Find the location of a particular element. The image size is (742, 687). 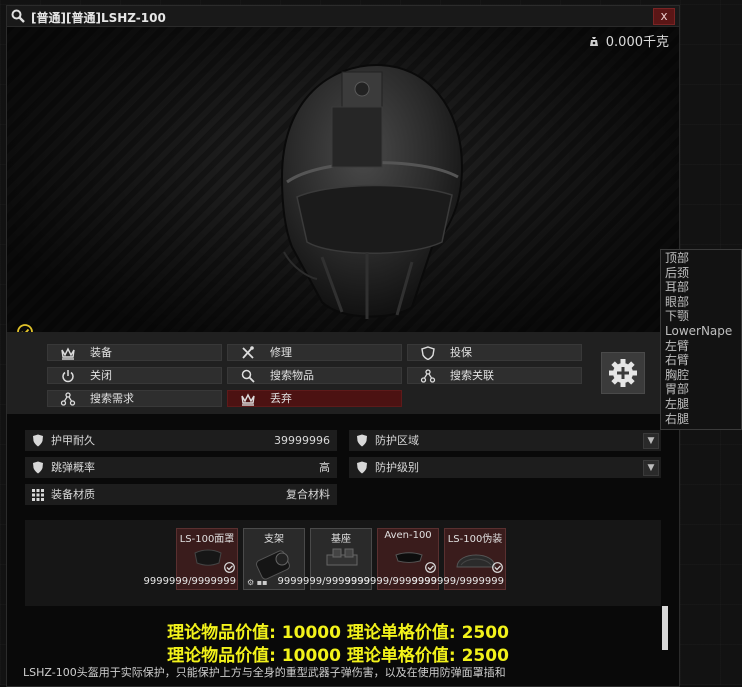

price-line-2: 理论物品价值: 10000 理论单格价值: 2500 is located at coordinates (338, 656).